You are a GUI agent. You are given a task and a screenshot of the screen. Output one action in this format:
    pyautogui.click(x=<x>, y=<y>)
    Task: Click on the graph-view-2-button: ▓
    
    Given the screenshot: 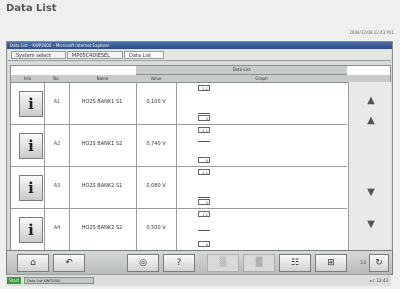 What is the action you would take?
    pyautogui.click(x=259, y=263)
    